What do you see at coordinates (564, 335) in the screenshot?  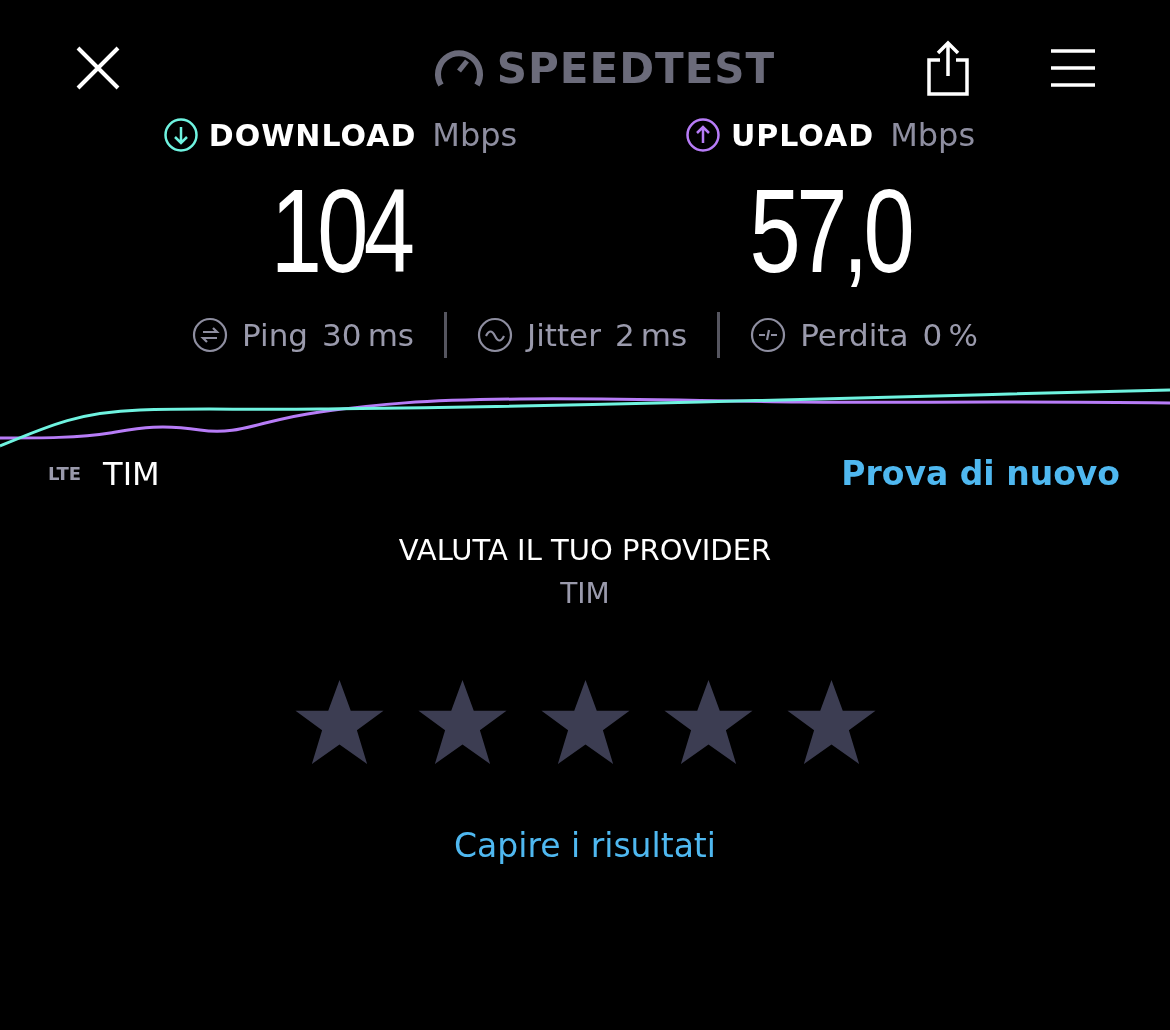 I see `stat-label: Jitter` at bounding box center [564, 335].